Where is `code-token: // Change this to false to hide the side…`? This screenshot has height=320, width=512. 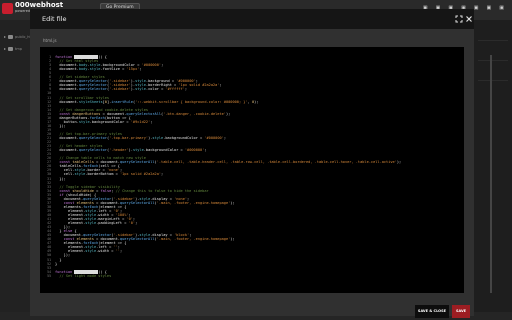 code-token: // Change this to false to hide the side… is located at coordinates (162, 190).